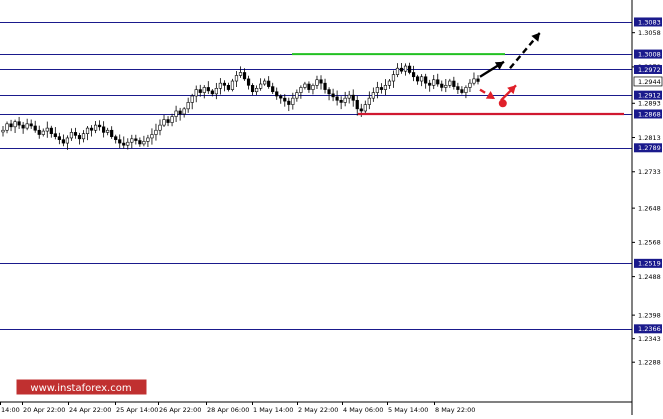  I want to click on x-tick-label: 1 May 14:00, so click(273, 410).